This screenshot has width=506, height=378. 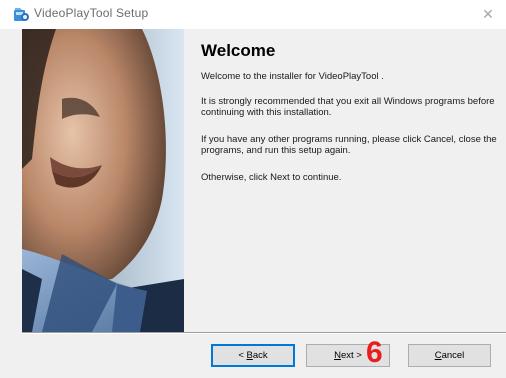 I want to click on next-button-label-rest: ext >, so click(x=351, y=355).